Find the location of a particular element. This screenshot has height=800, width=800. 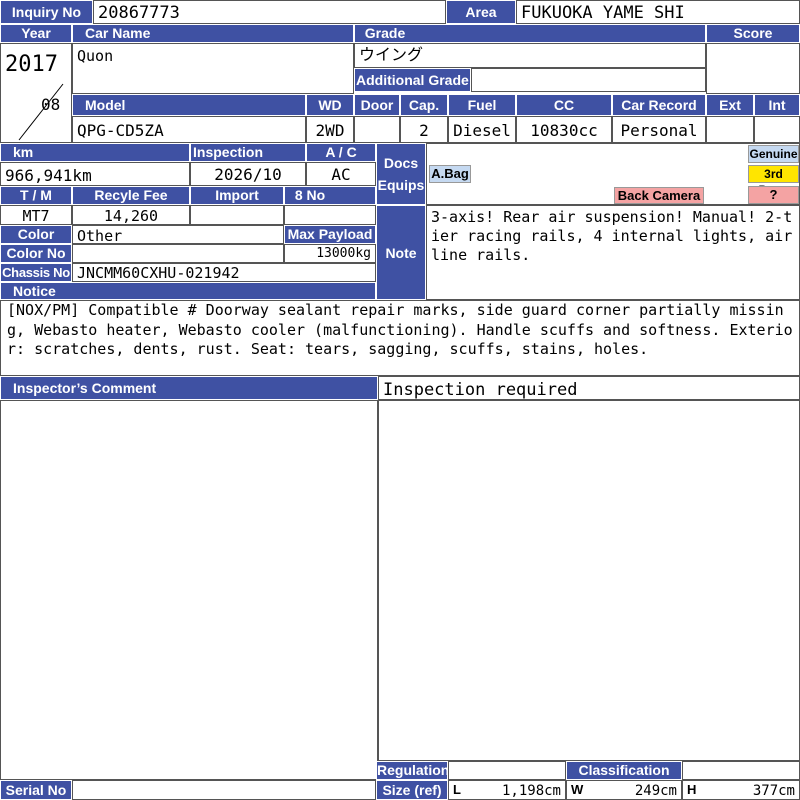

regulation-label: Regulation is located at coordinates (412, 770).